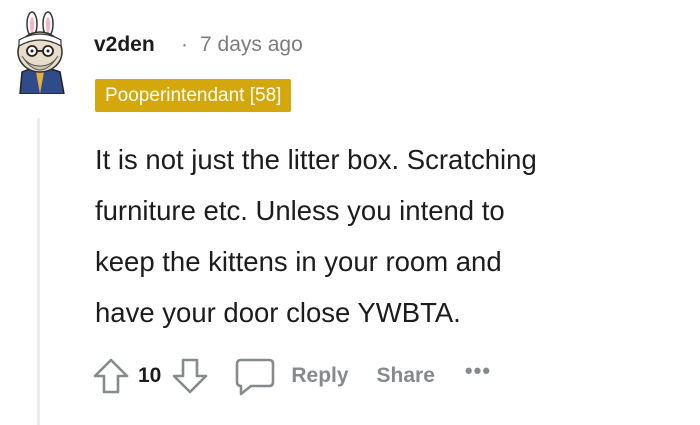 The image size is (700, 425). I want to click on comment-author: v2den, so click(124, 45).